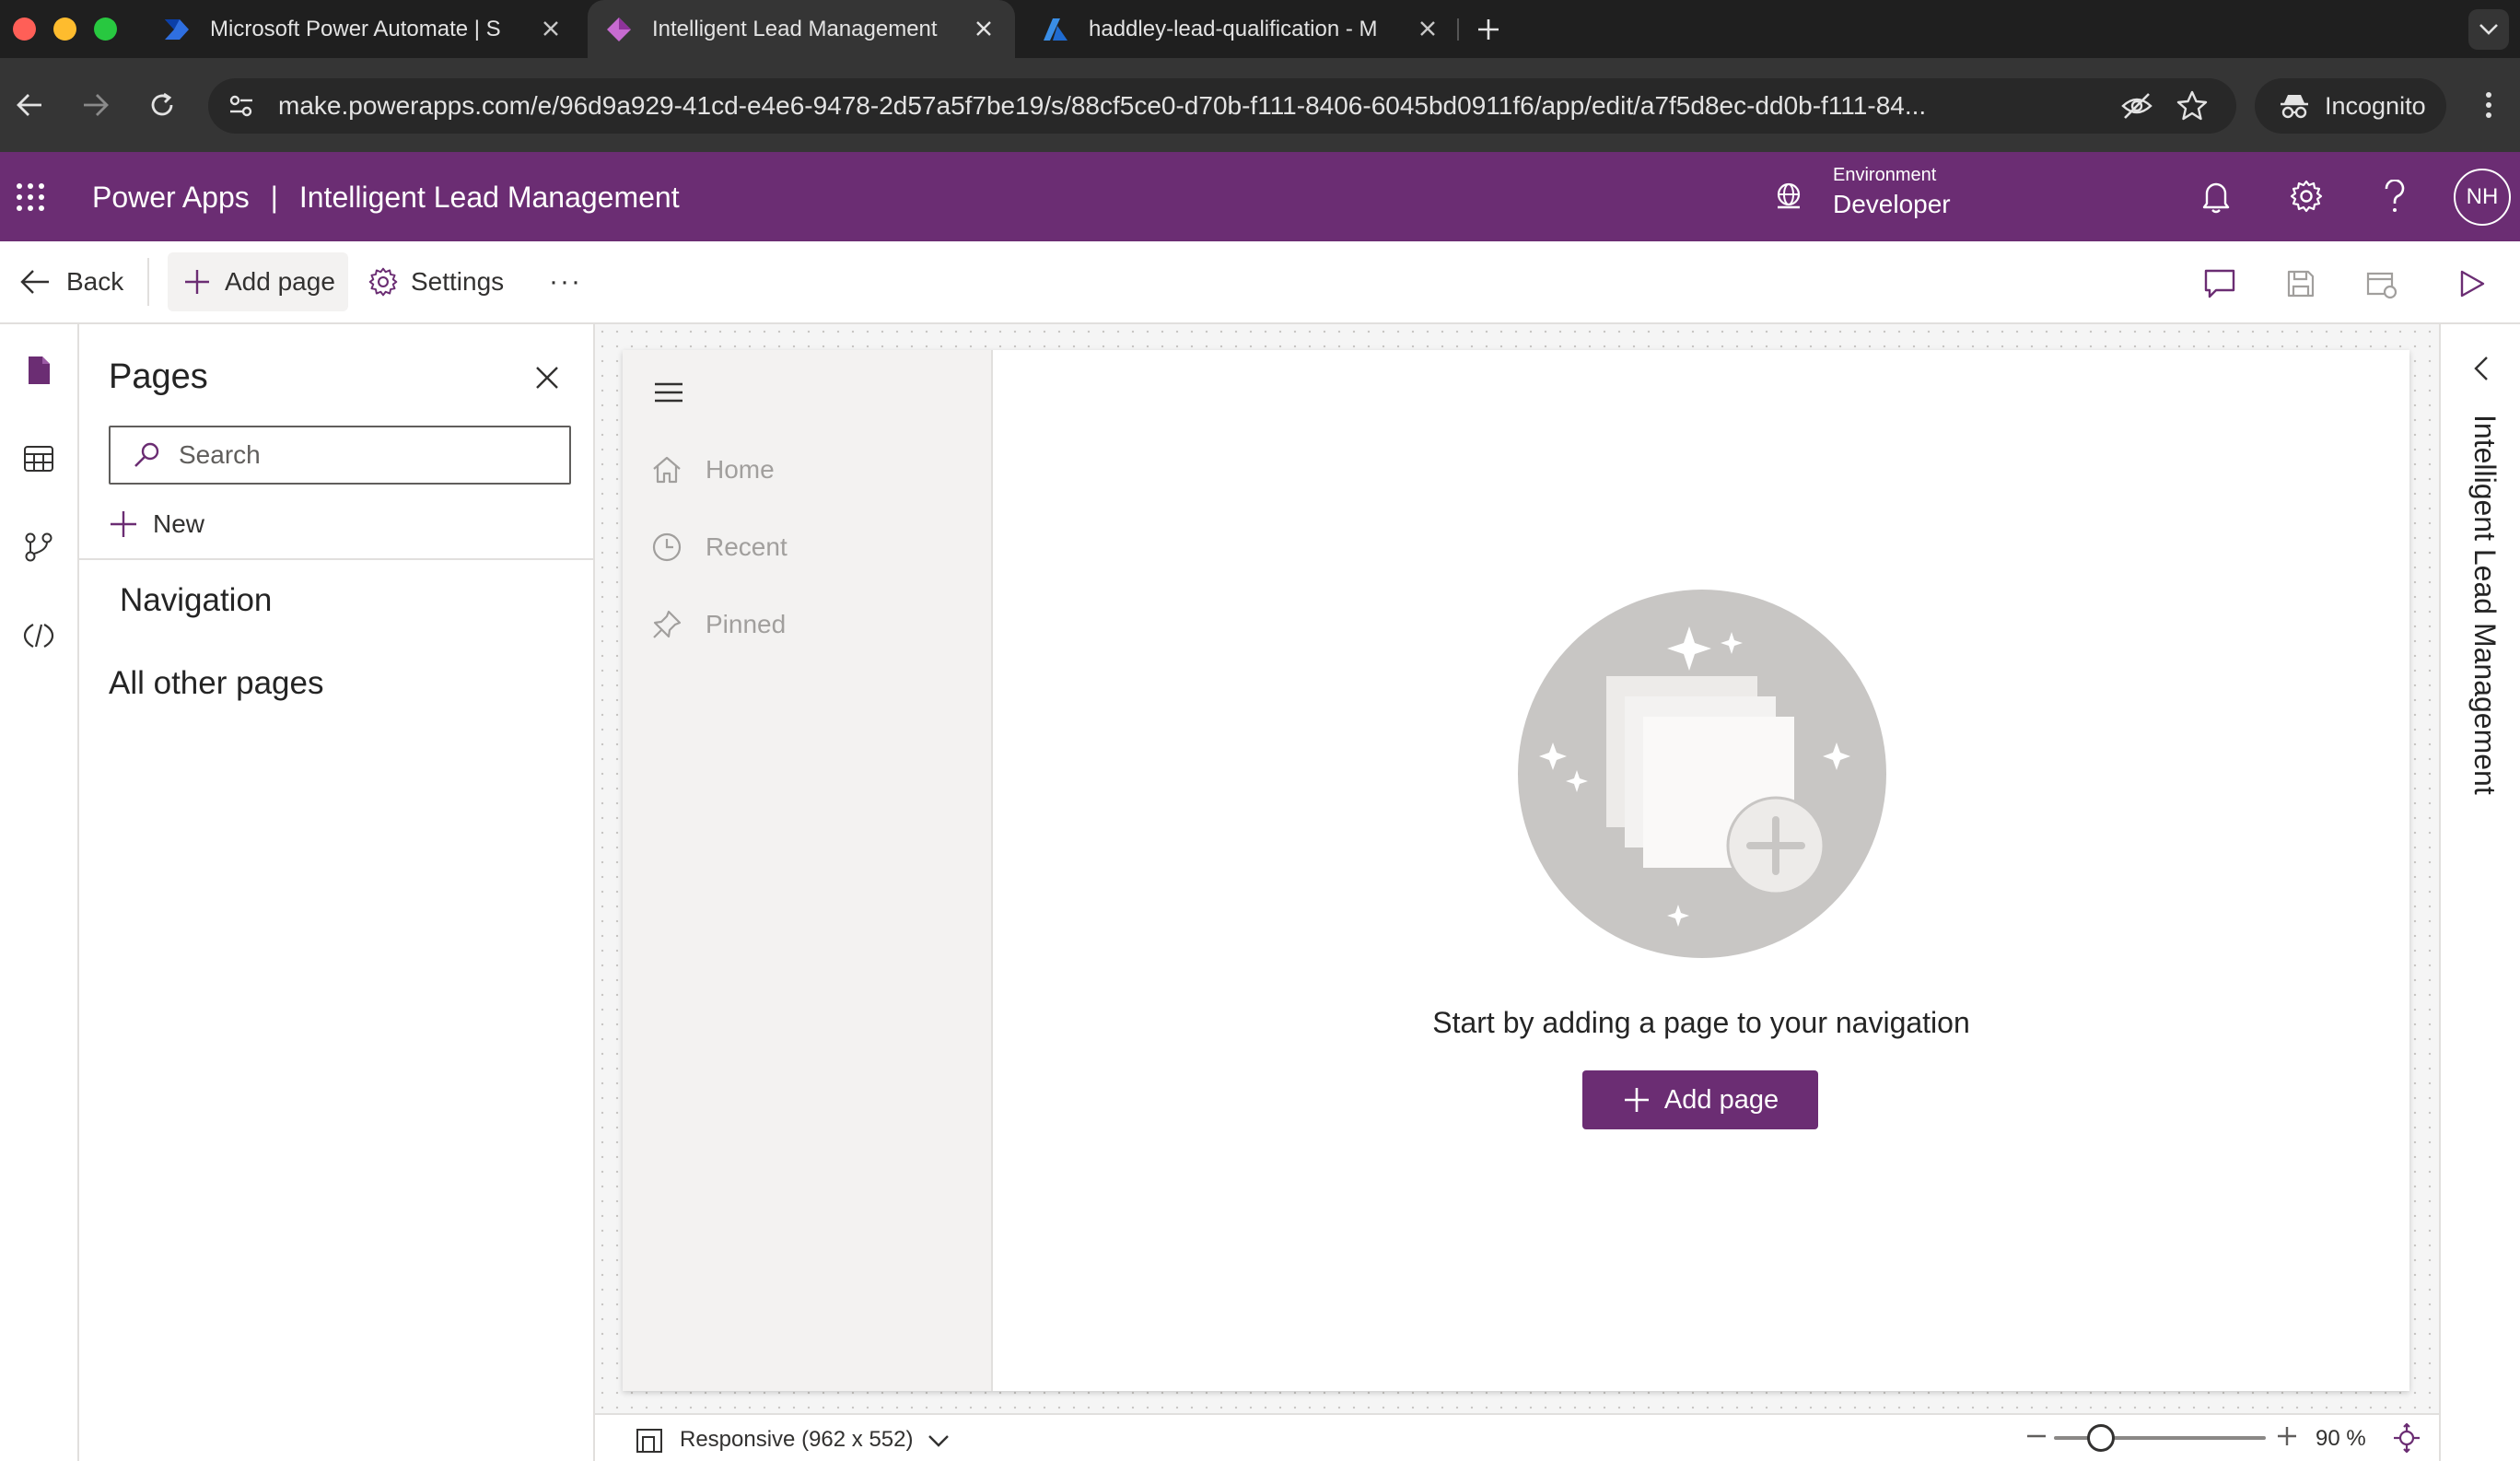 The width and height of the screenshot is (2520, 1461). I want to click on bookmark-star-icon, so click(2192, 106).